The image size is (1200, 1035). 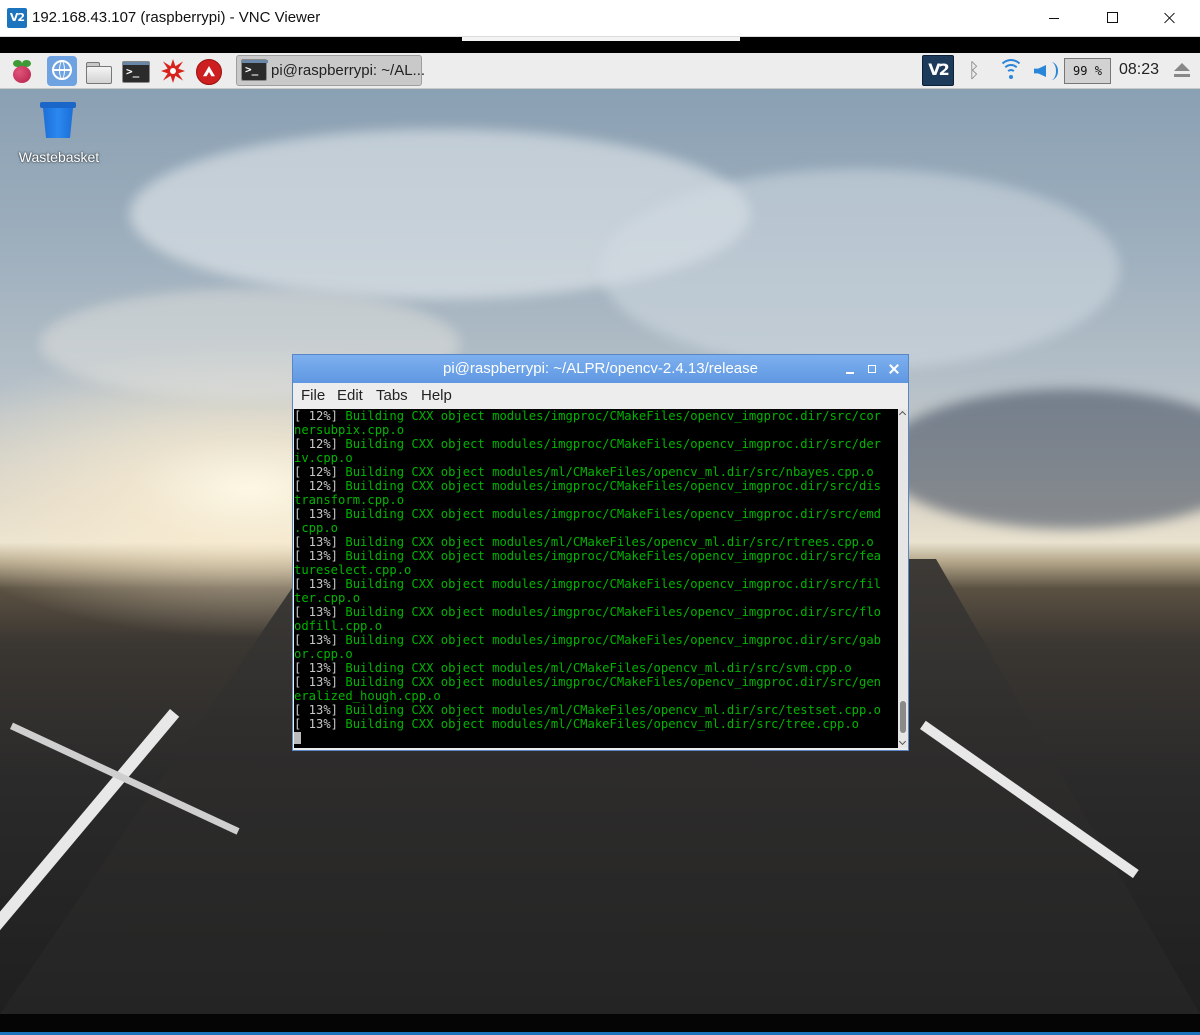 I want to click on mathematica-launcher, so click(x=172, y=71).